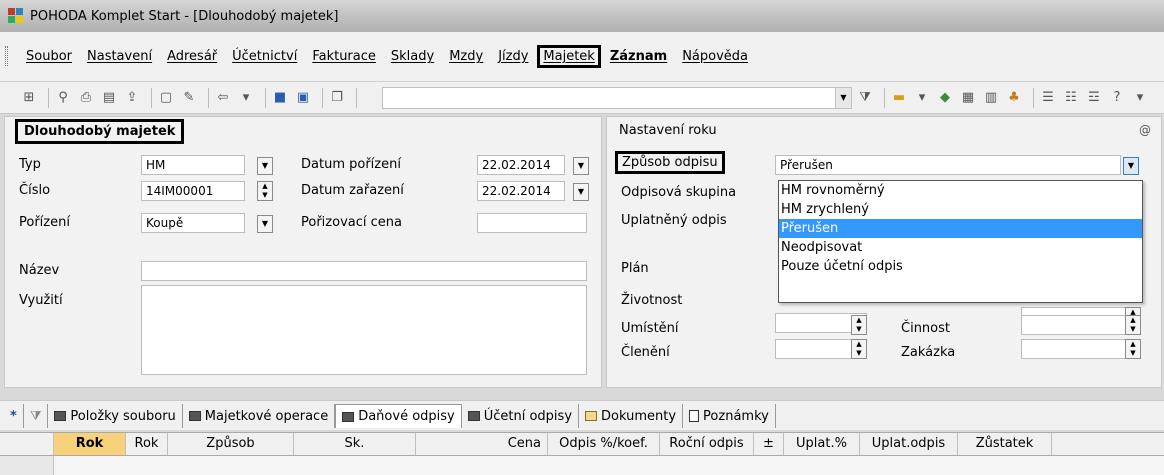  I want to click on dropdown-option: Pouze účetní odpis, so click(960, 266).